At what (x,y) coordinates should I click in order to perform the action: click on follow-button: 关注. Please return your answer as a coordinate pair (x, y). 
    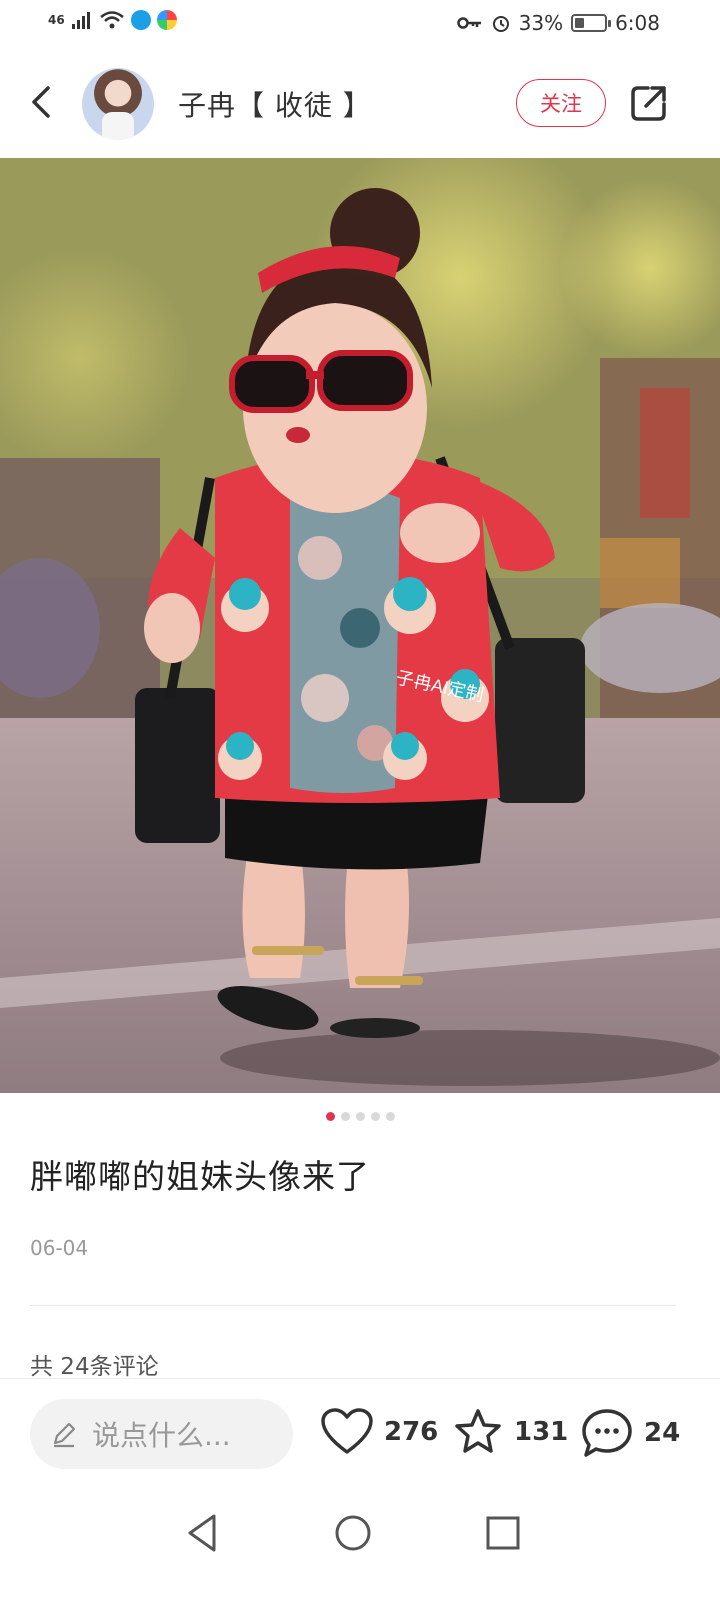
    Looking at the image, I should click on (561, 103).